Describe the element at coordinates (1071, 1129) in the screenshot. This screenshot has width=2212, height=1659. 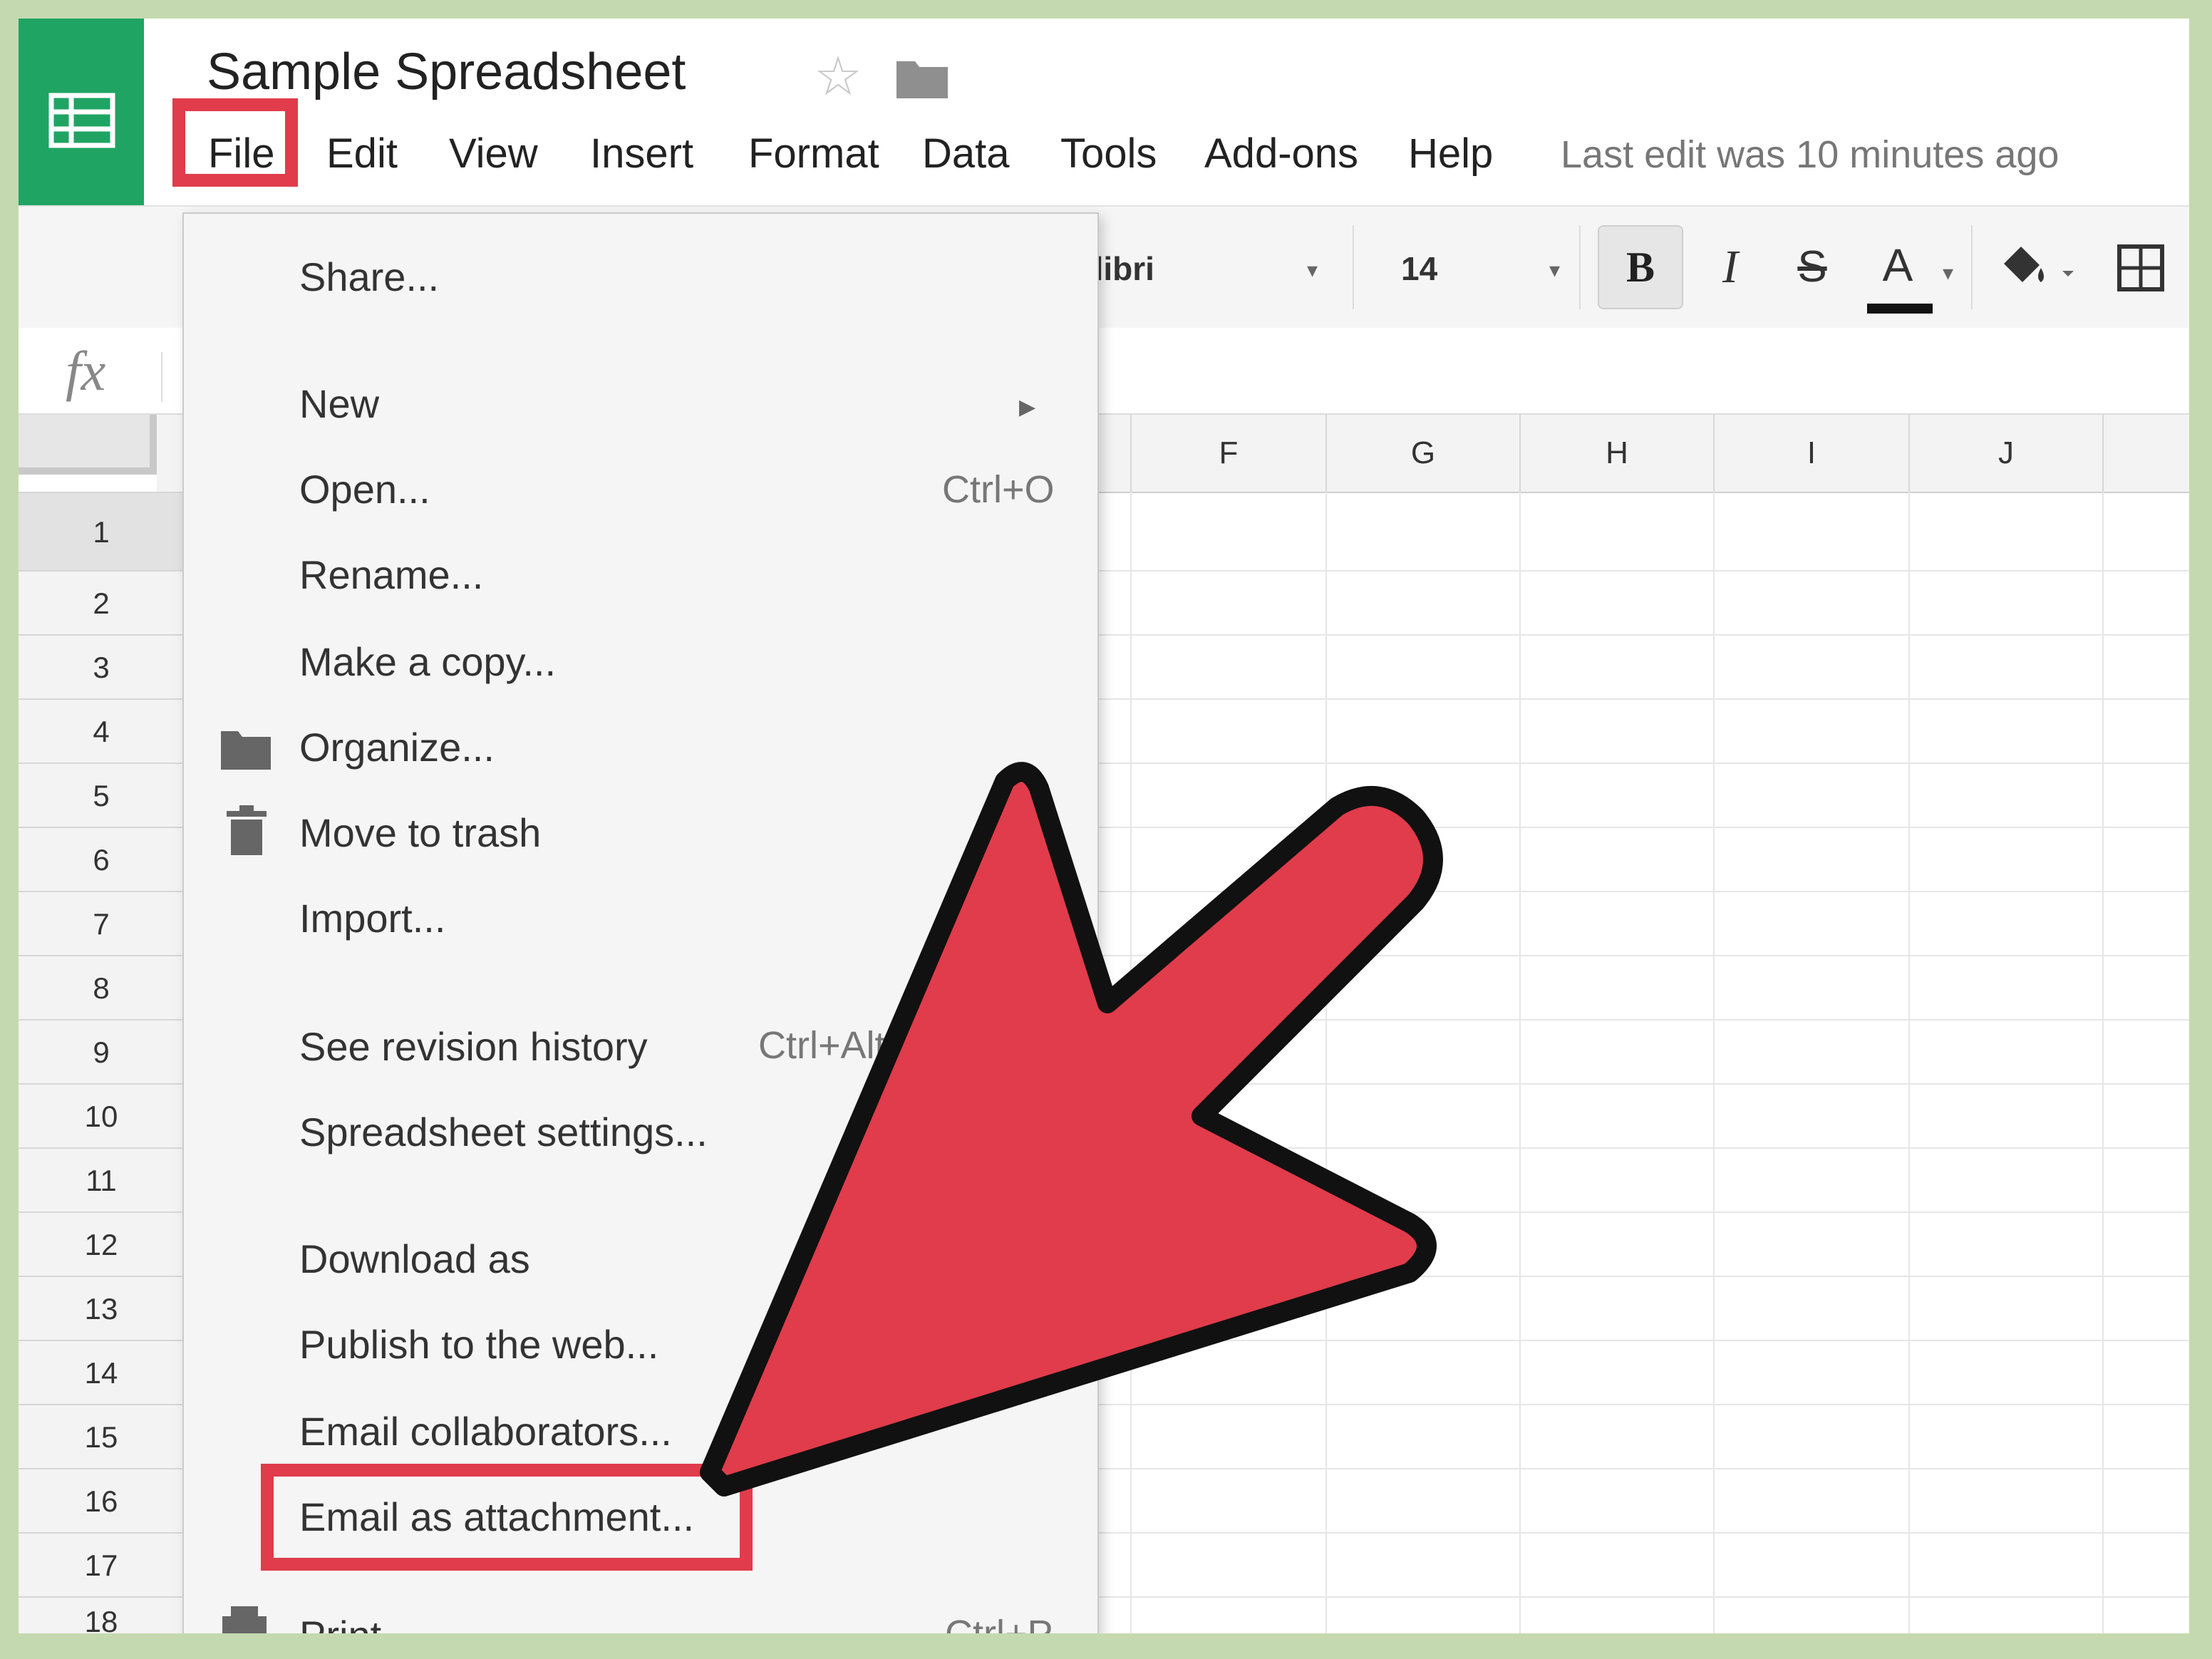
I see `red-arrow-pointer` at that location.